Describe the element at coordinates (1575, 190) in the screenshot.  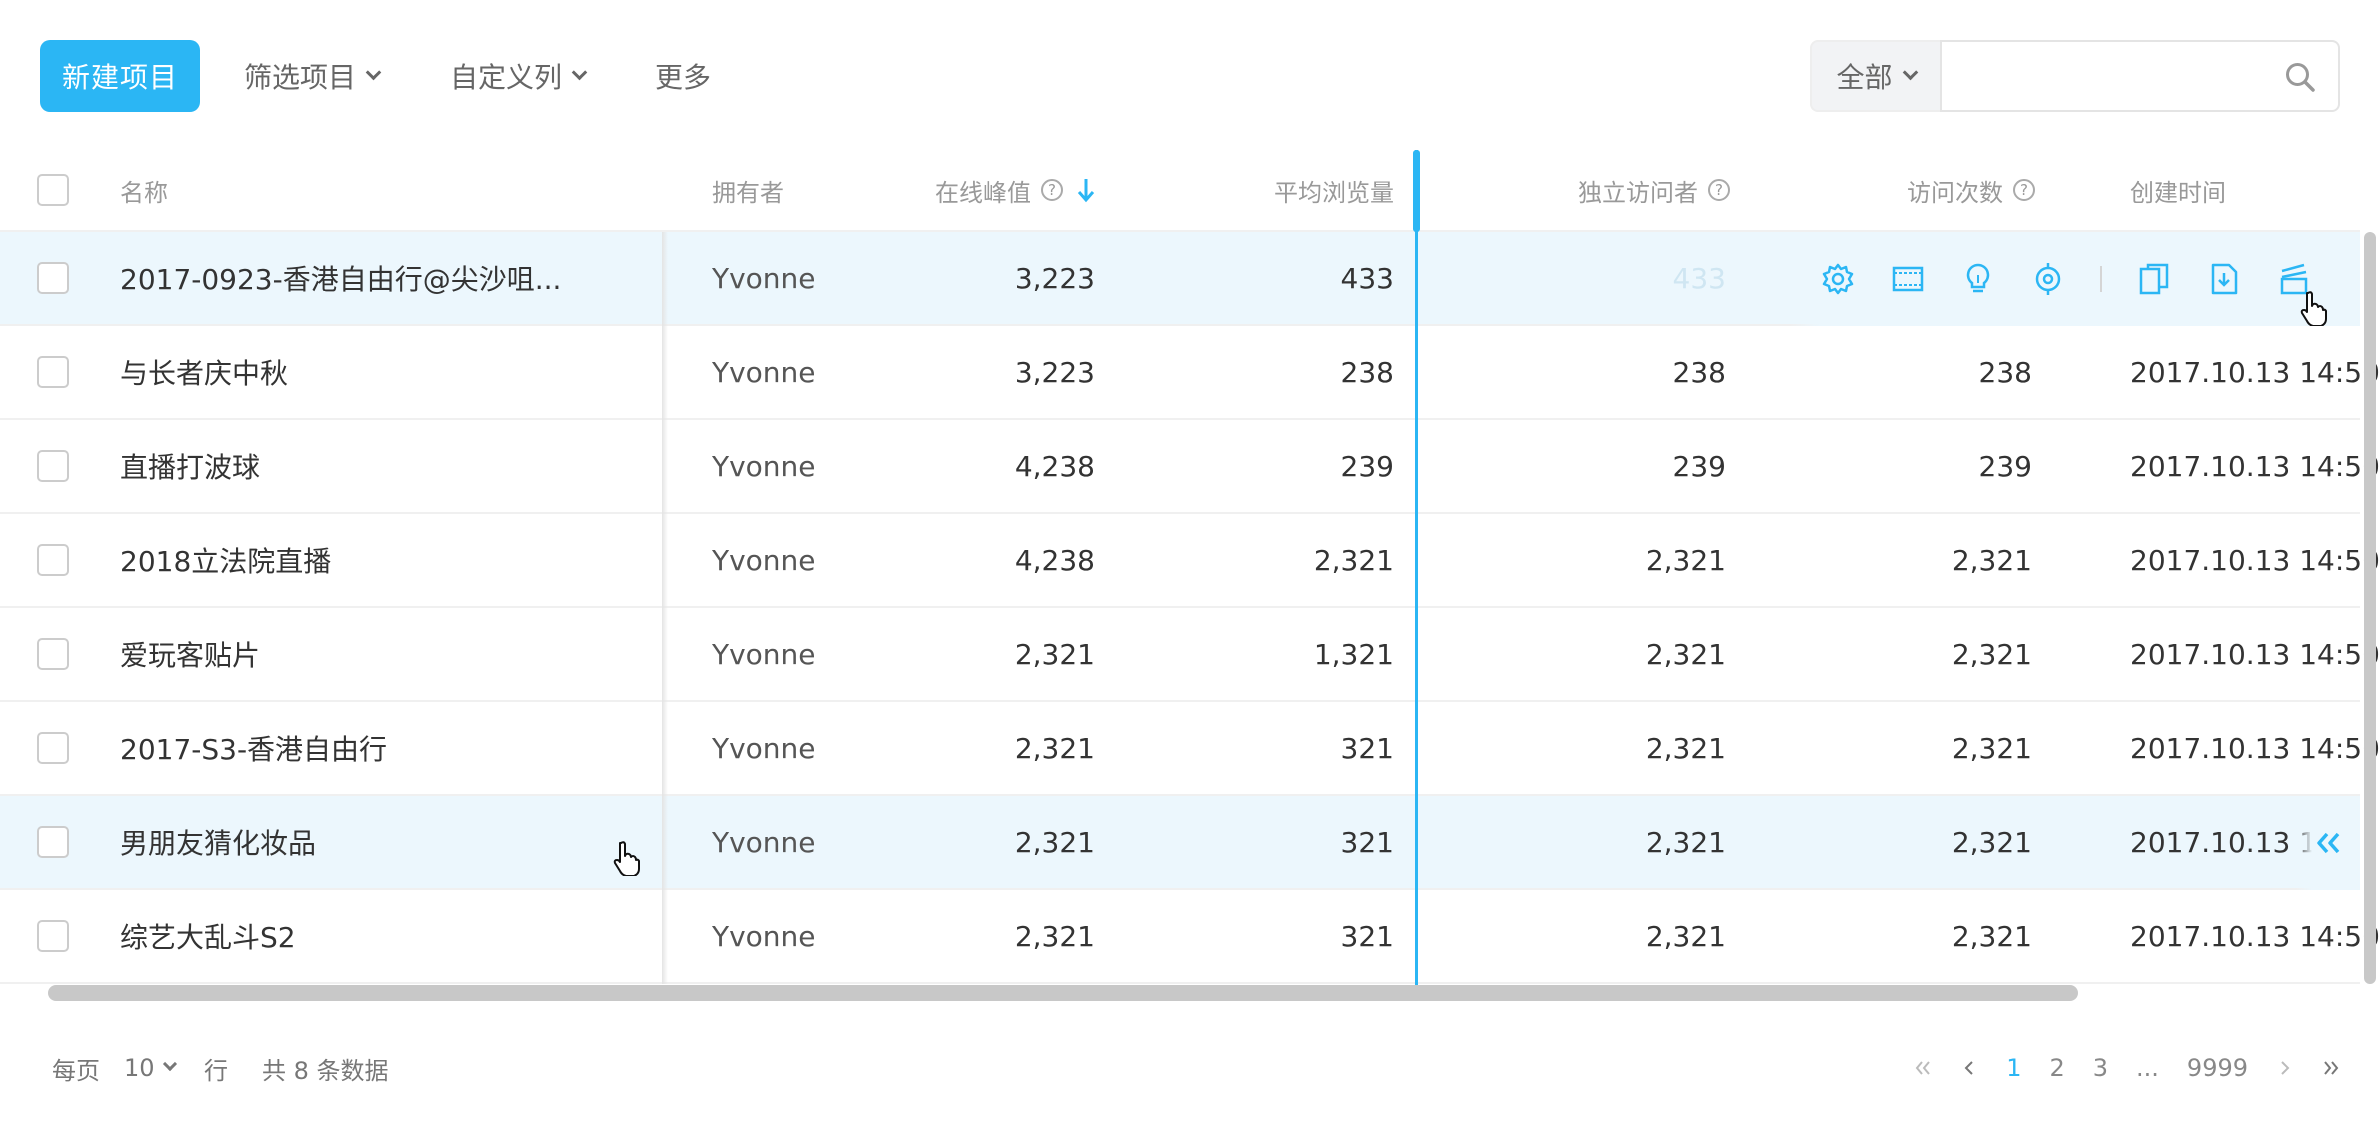
I see `header-unique-visitors: 独立访问者 ?` at that location.